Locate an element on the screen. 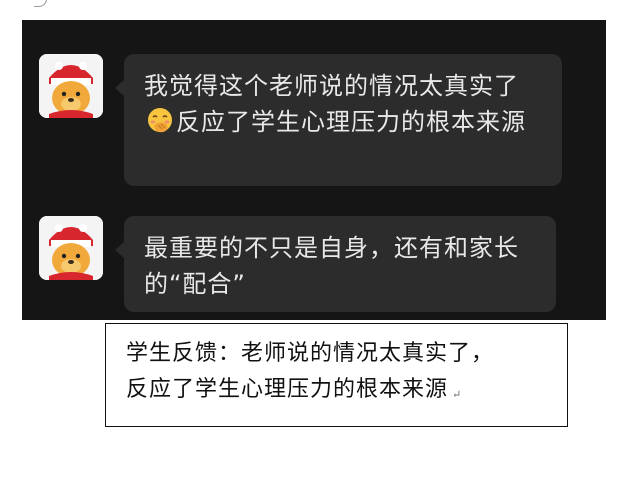 The height and width of the screenshot is (492, 640). message-text: 最重要的不只是自身，还有和家长的“配合” is located at coordinates (331, 266).